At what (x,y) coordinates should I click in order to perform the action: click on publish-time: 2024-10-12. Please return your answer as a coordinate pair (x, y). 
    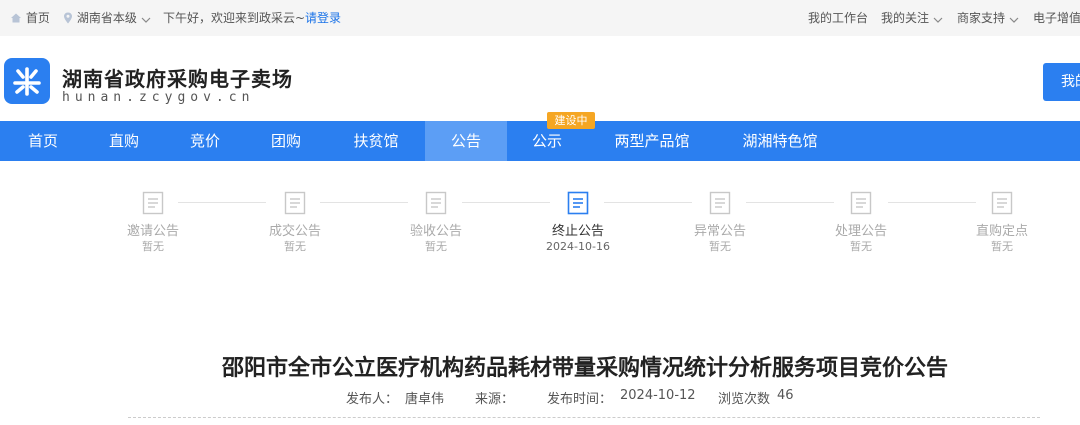
    Looking at the image, I should click on (658, 395).